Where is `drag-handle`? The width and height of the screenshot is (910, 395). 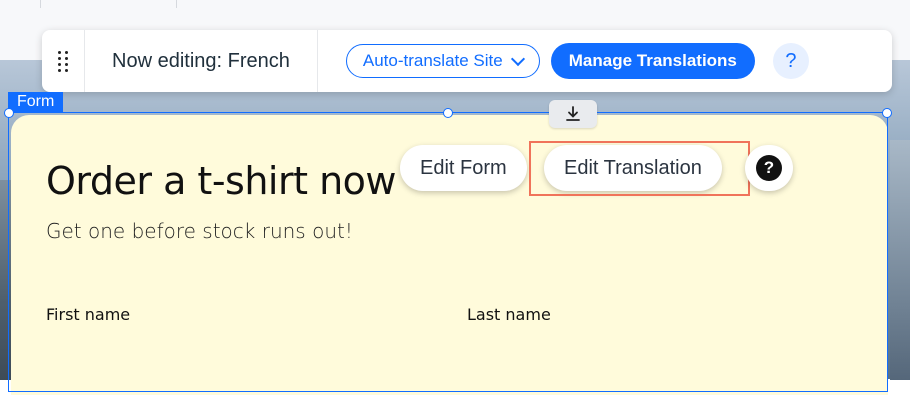 drag-handle is located at coordinates (63, 61).